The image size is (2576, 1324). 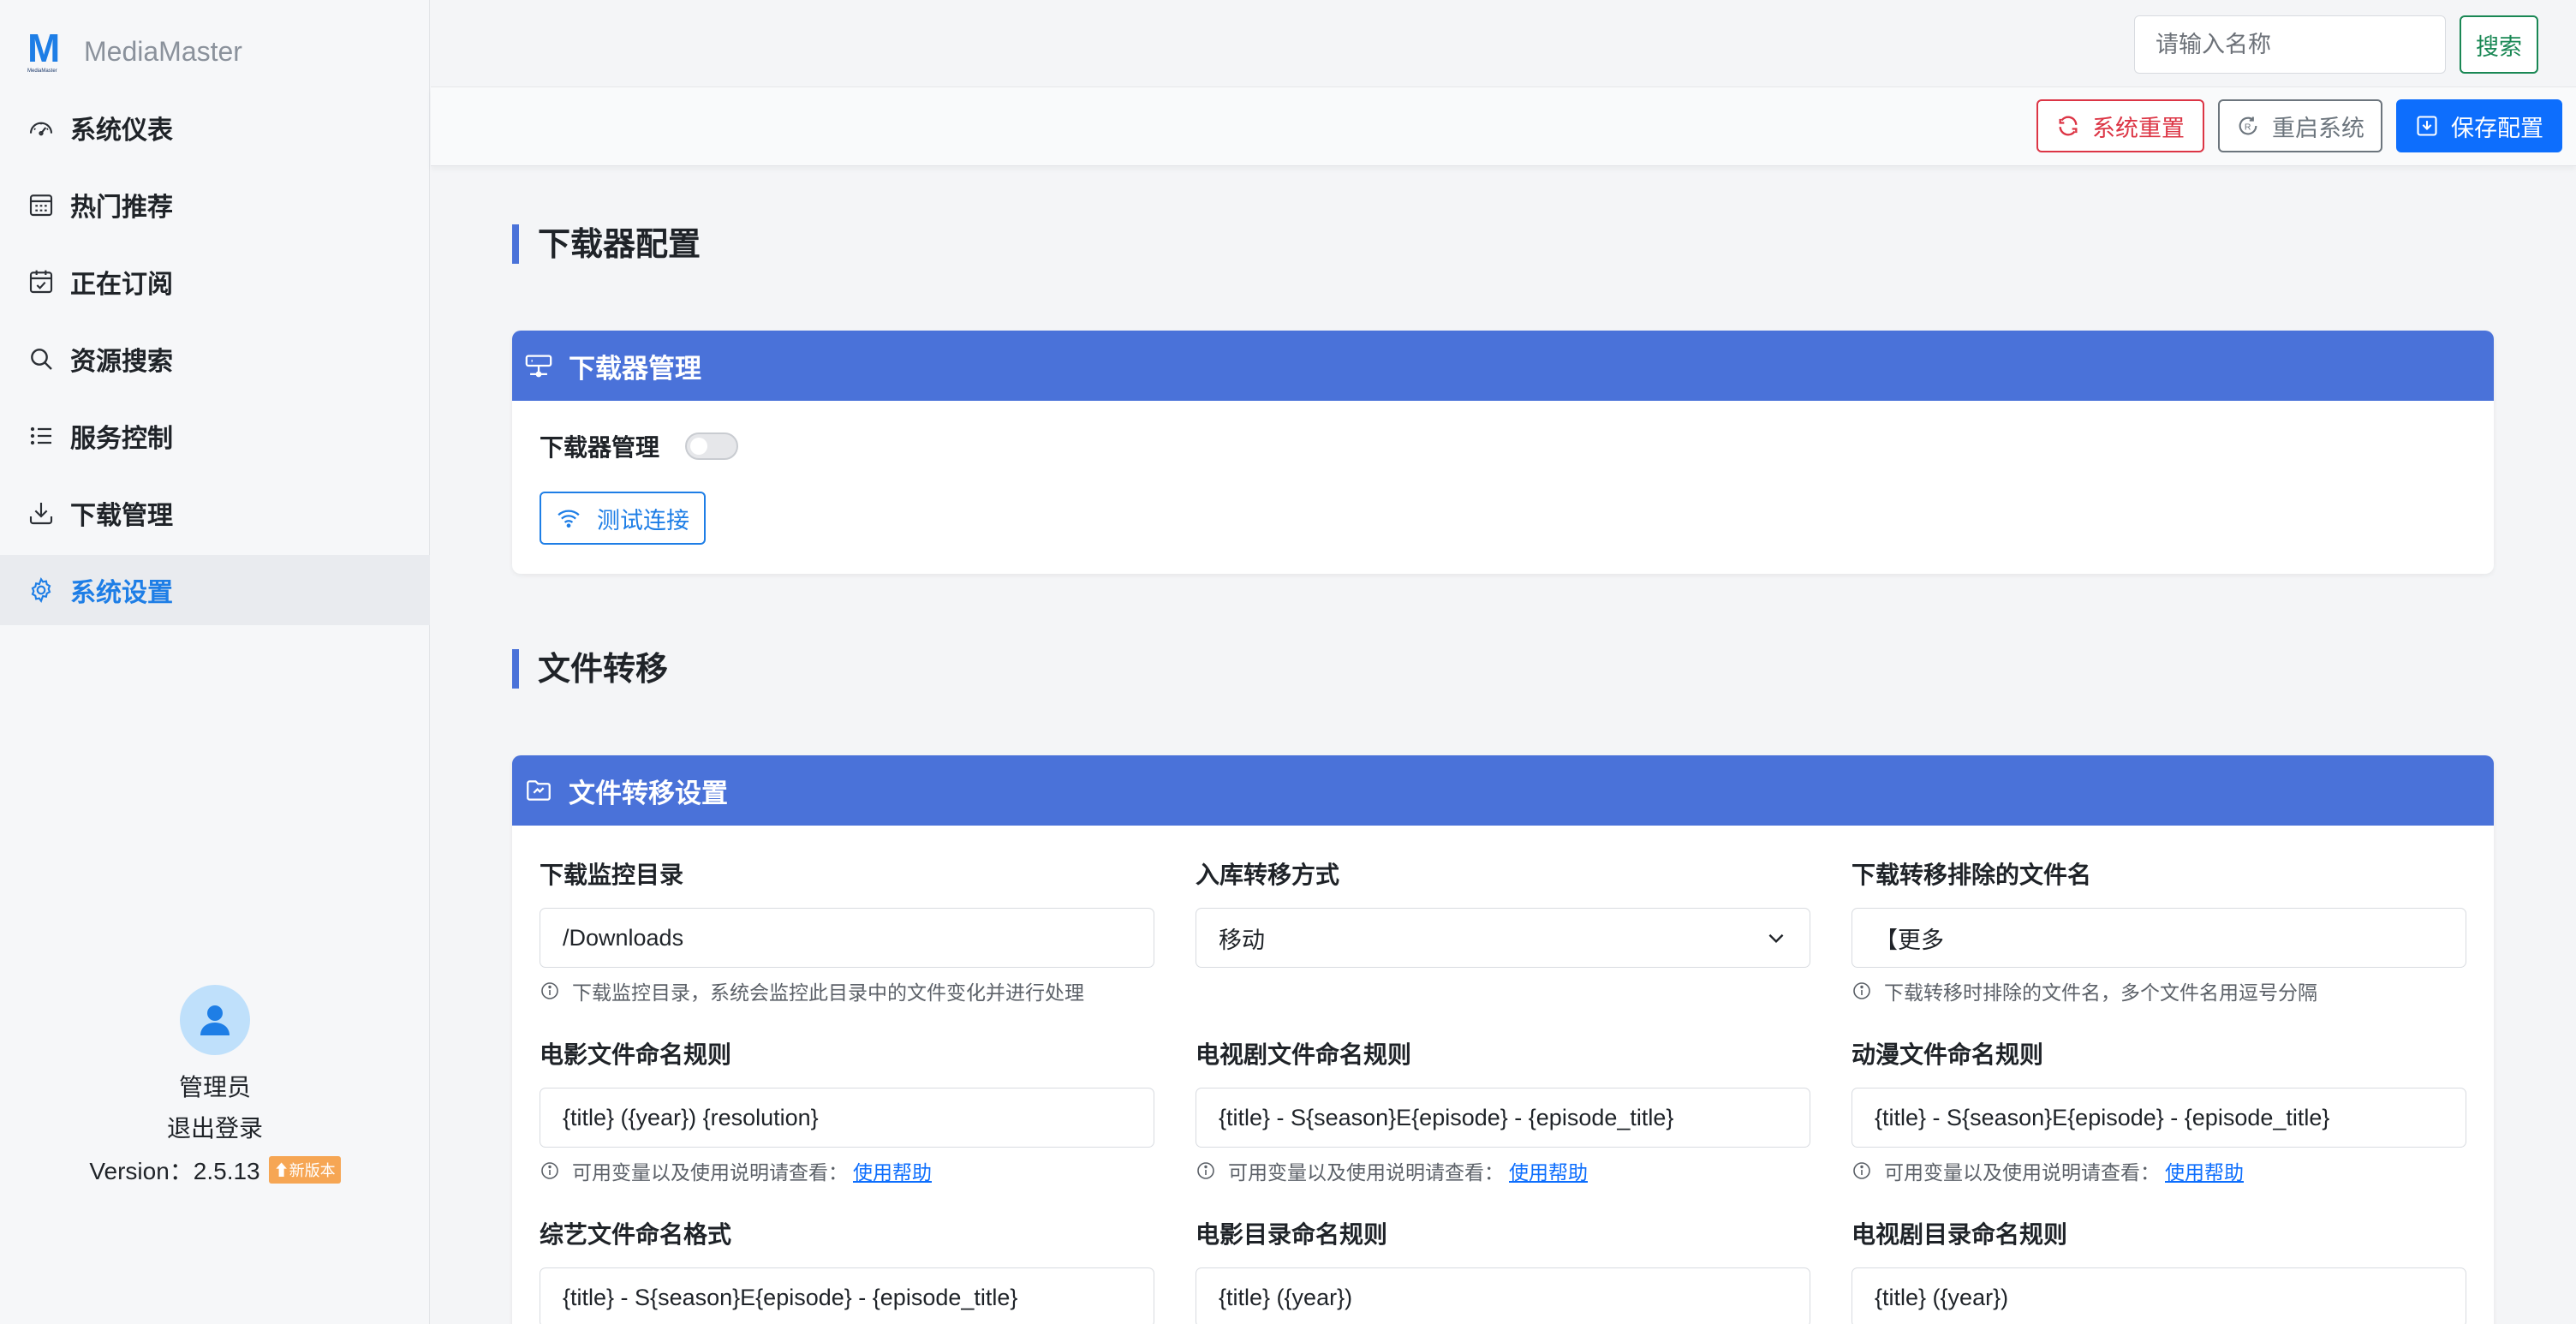 What do you see at coordinates (2138, 128) in the screenshot?
I see `system-reset-label: 系统重置` at bounding box center [2138, 128].